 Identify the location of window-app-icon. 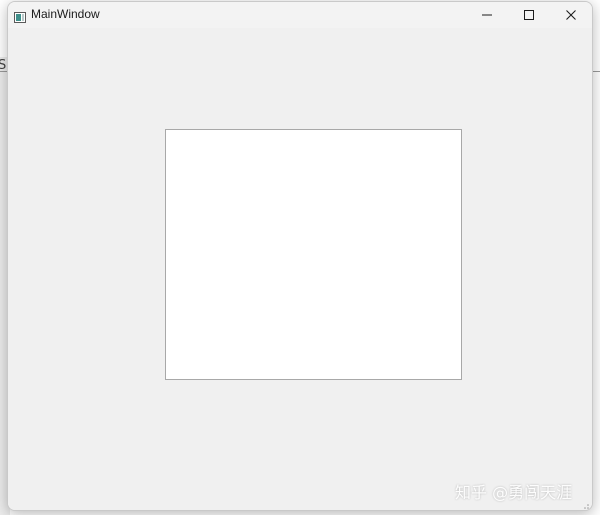
(20, 15).